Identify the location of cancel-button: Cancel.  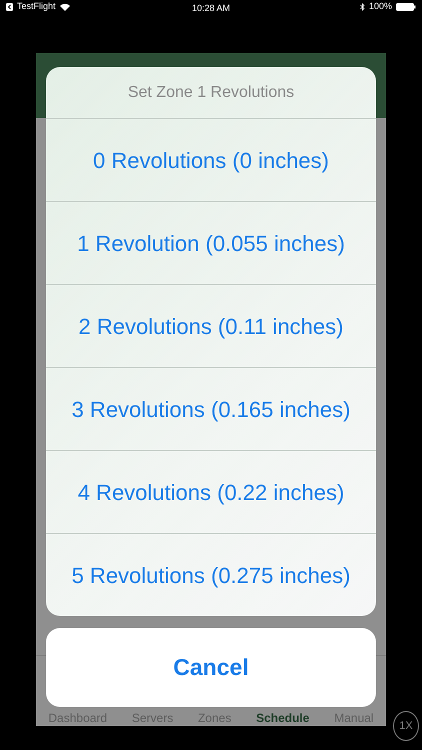
(211, 667).